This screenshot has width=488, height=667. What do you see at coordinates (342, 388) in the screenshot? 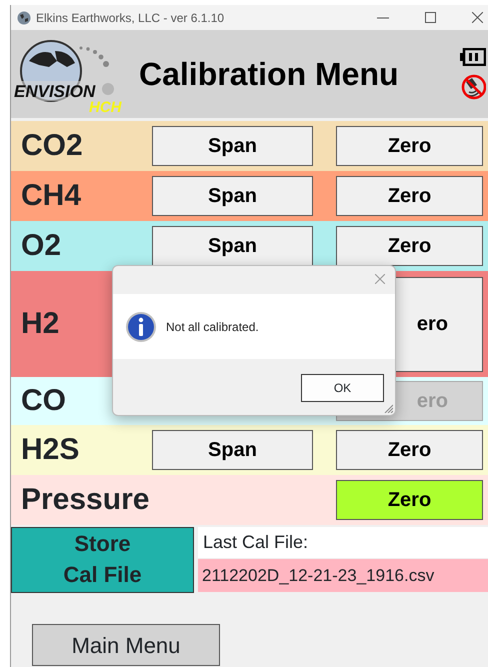
I see `ok-button: OK` at bounding box center [342, 388].